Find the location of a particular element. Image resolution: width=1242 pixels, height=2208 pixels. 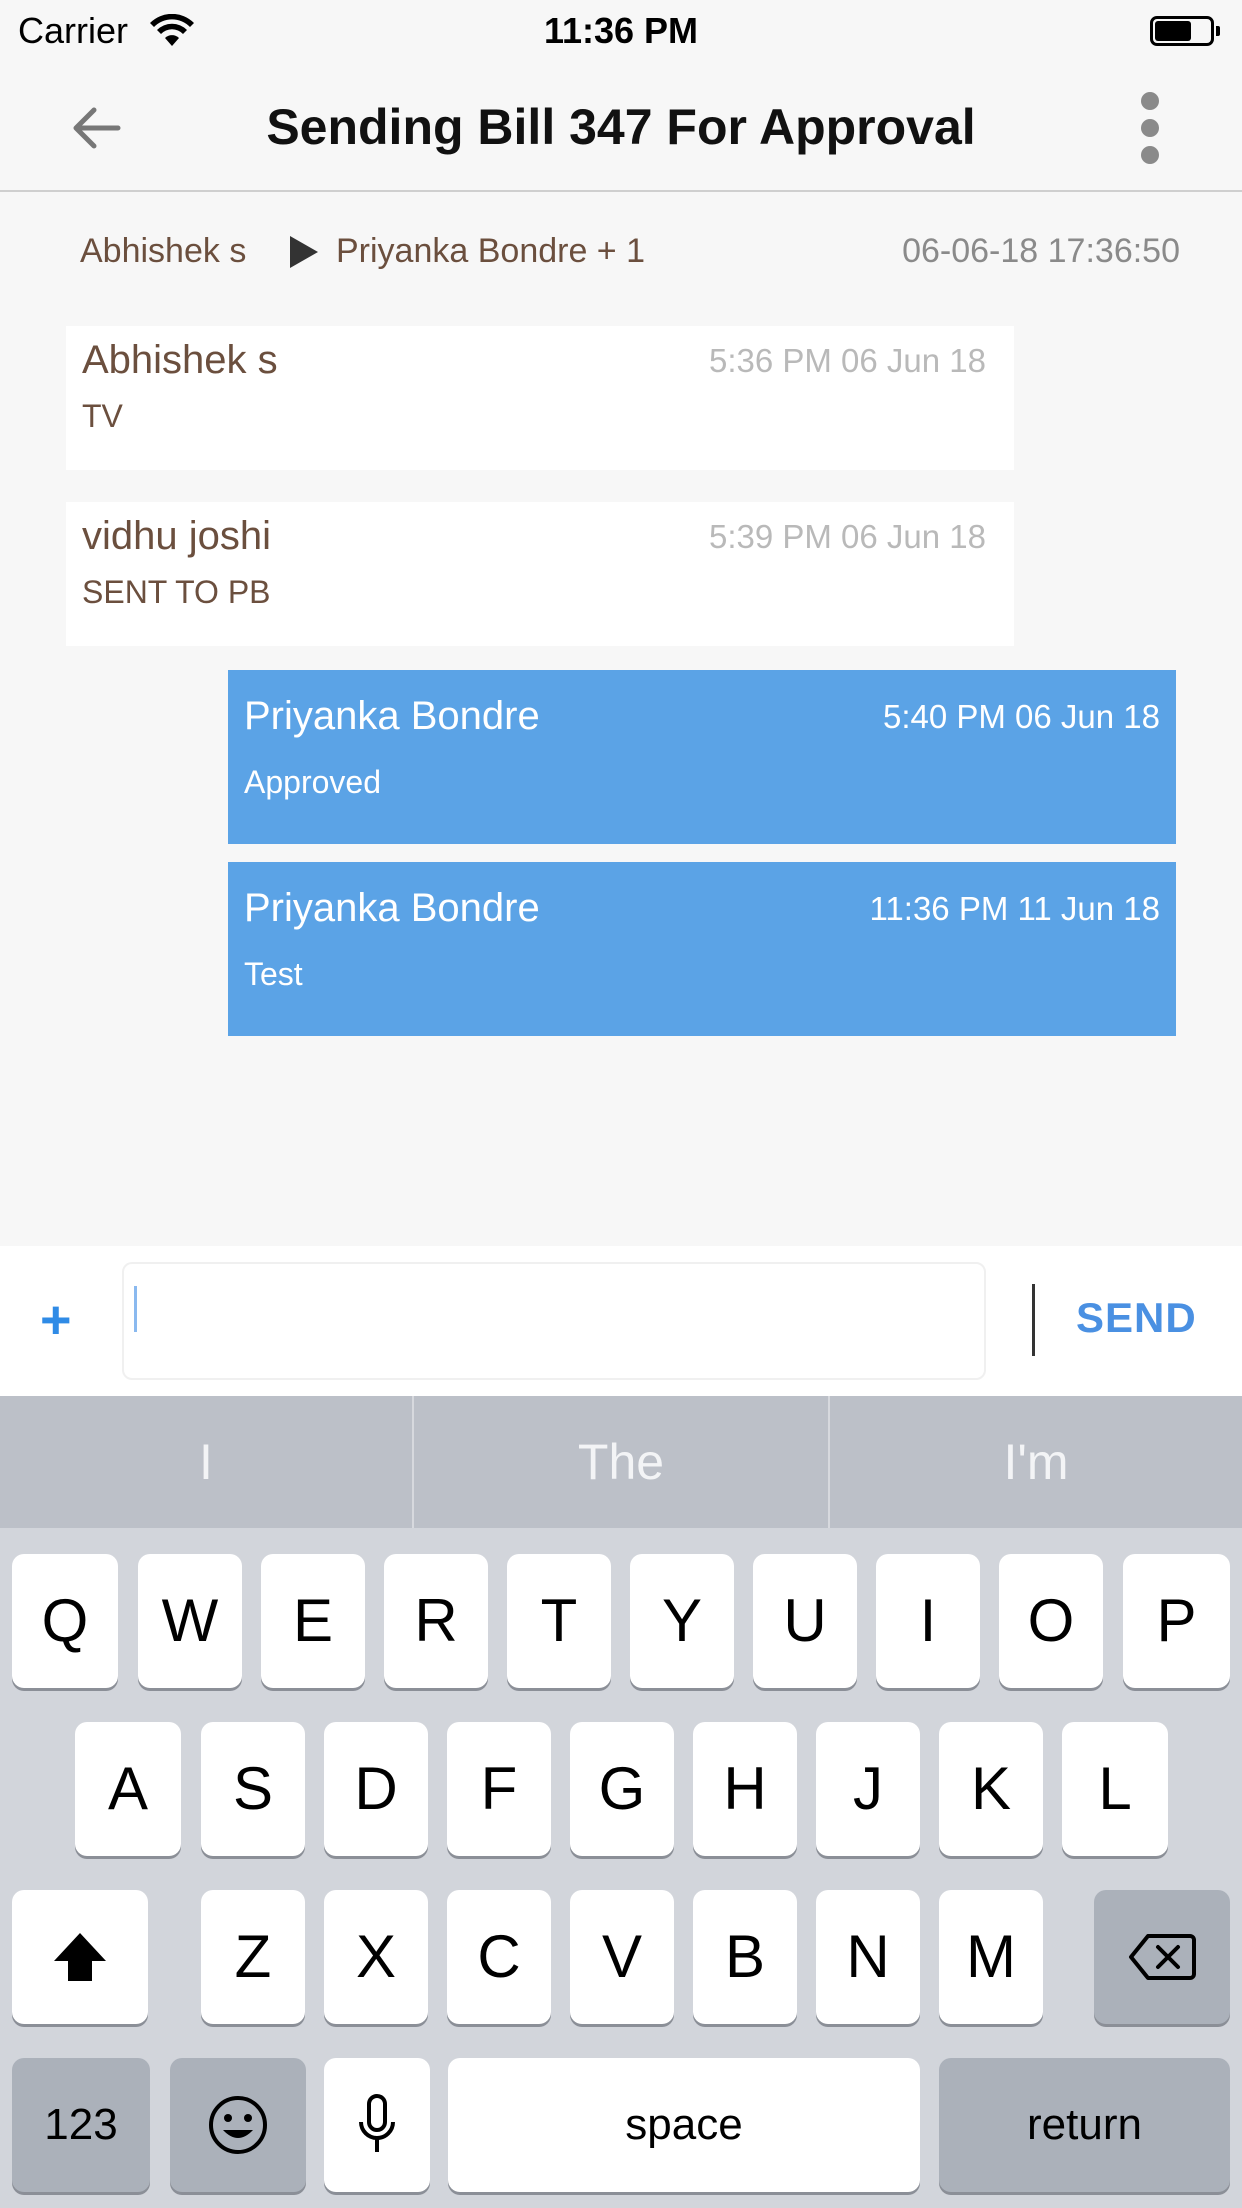

message-input is located at coordinates (554, 1321).